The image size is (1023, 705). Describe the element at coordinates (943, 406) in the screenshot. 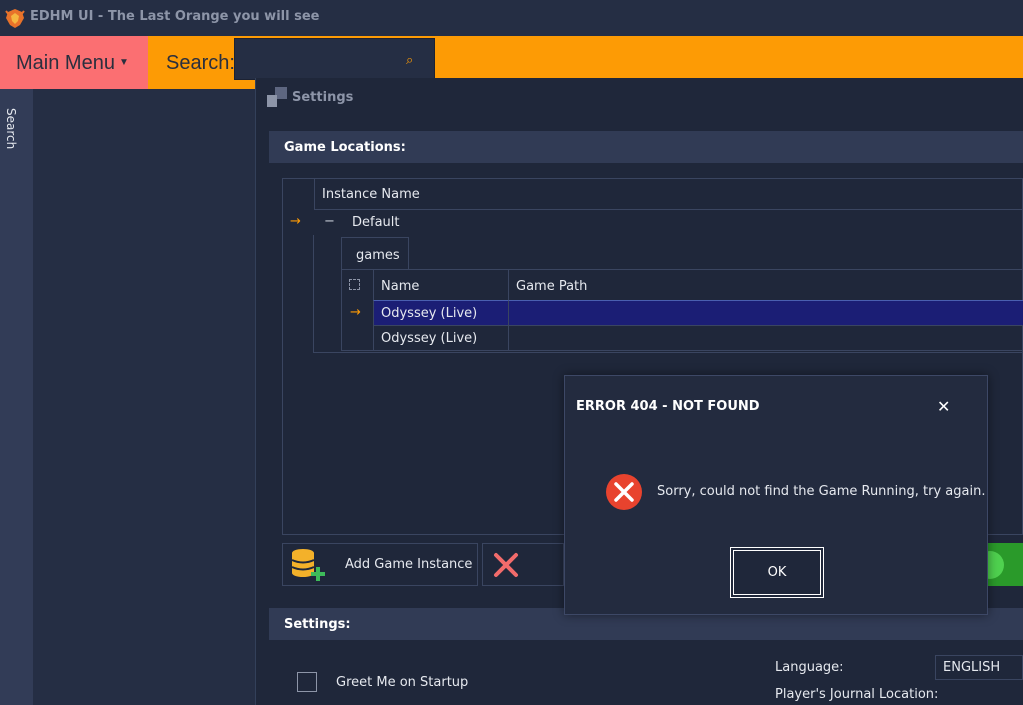

I see `close-icon: ✕` at that location.